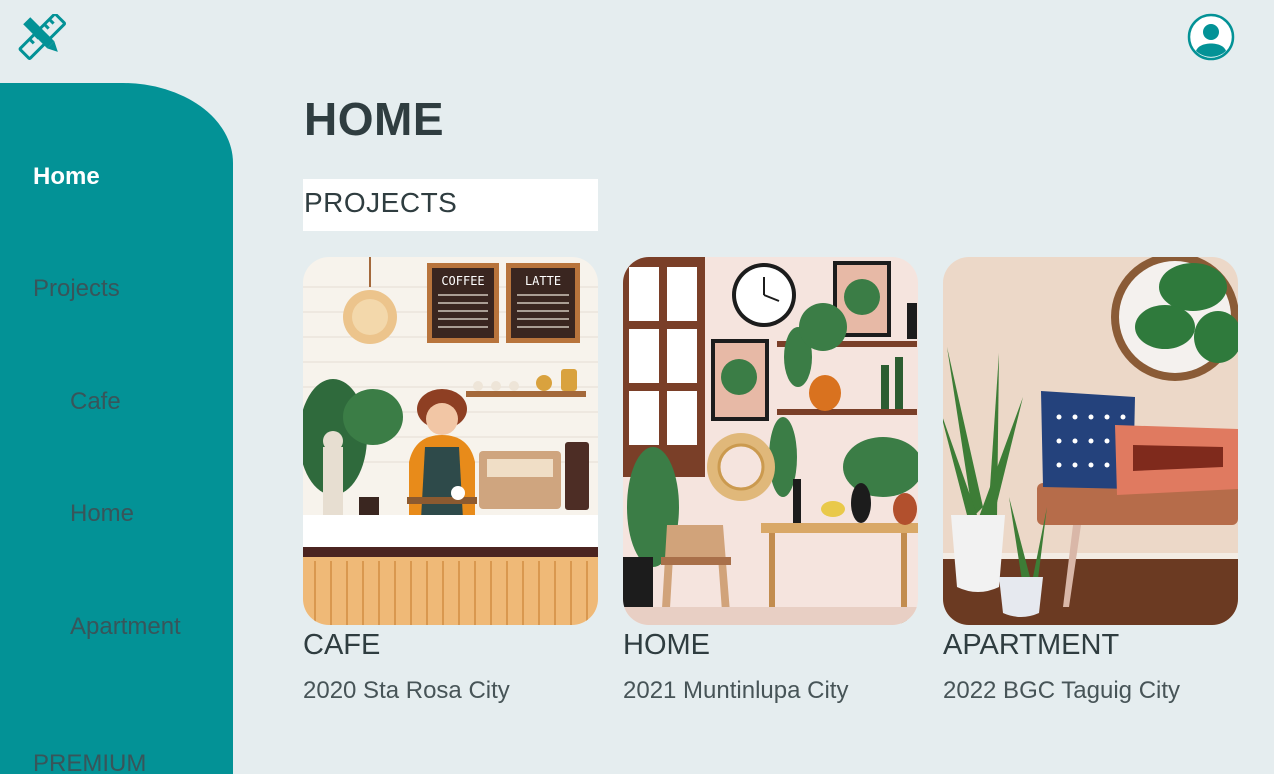 The width and height of the screenshot is (1274, 774). I want to click on sidebar-item-projects: Projects, so click(76, 289).